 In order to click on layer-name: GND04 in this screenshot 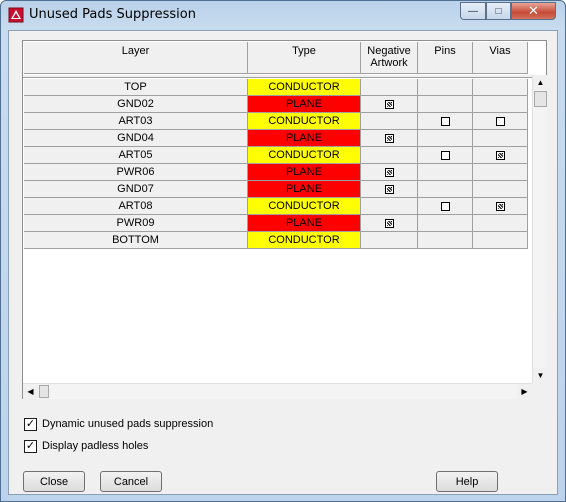, I will do `click(135, 137)`.